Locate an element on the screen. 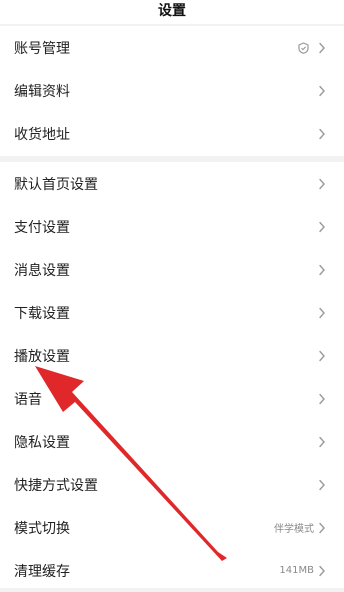 The height and width of the screenshot is (592, 344). settings-row-messages: 消息设置 is located at coordinates (172, 269).